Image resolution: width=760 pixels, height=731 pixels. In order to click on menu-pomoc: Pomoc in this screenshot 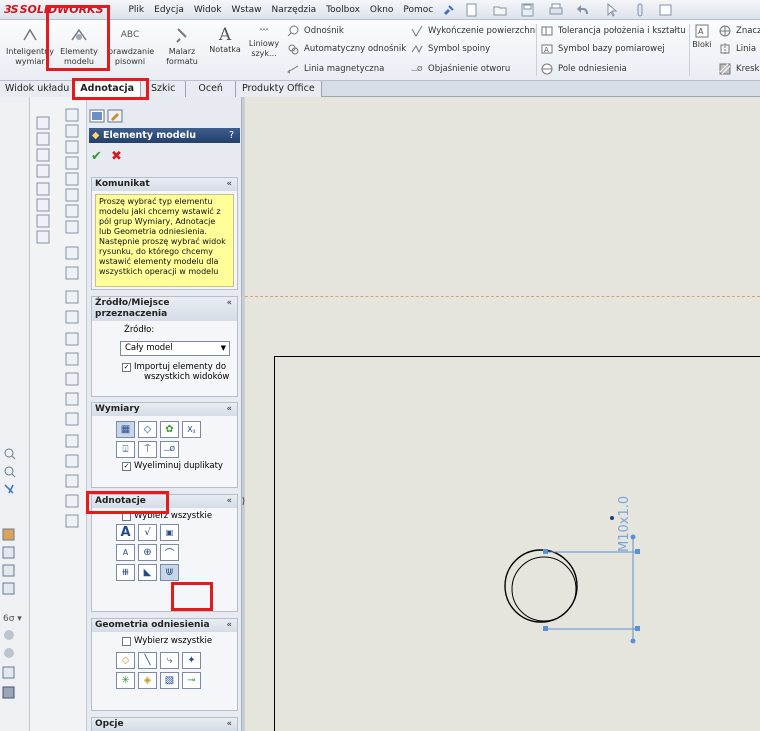, I will do `click(418, 10)`.